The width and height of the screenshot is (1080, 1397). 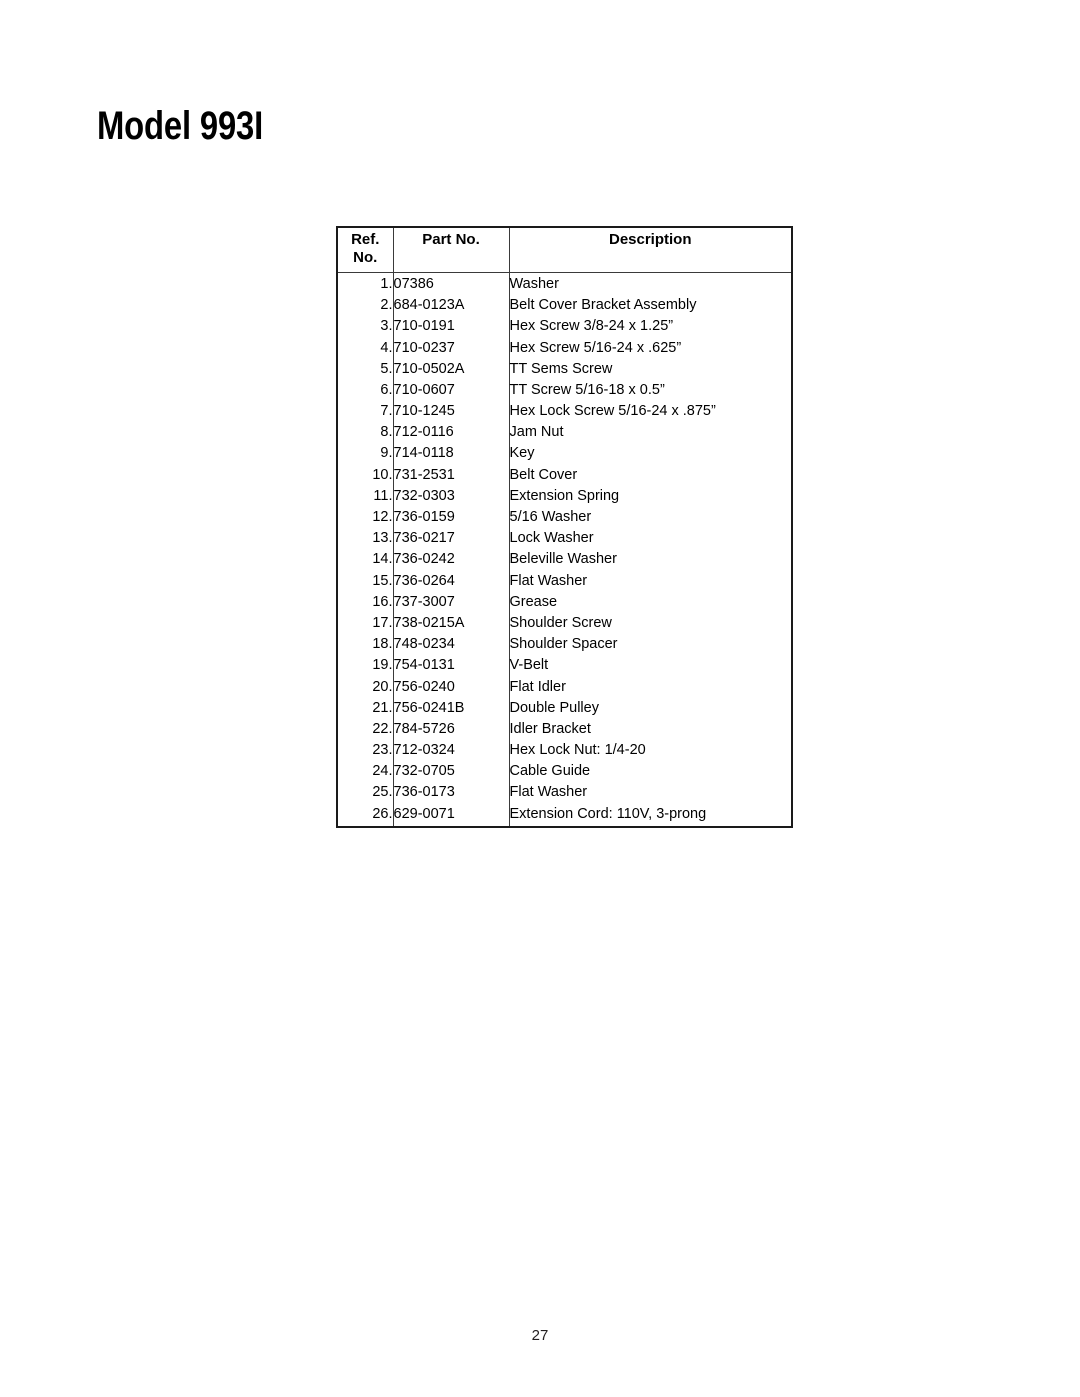 What do you see at coordinates (451, 538) in the screenshot?
I see `cell-part-no: 736-0217` at bounding box center [451, 538].